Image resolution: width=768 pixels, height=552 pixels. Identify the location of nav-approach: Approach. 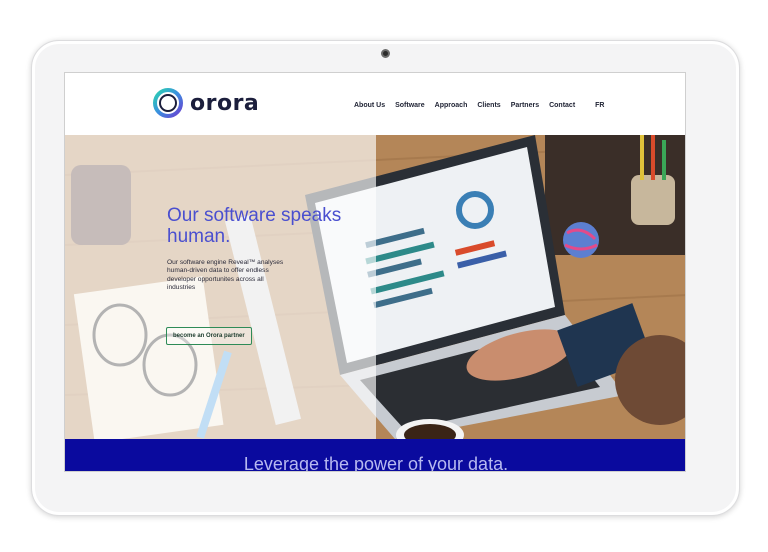
(451, 105).